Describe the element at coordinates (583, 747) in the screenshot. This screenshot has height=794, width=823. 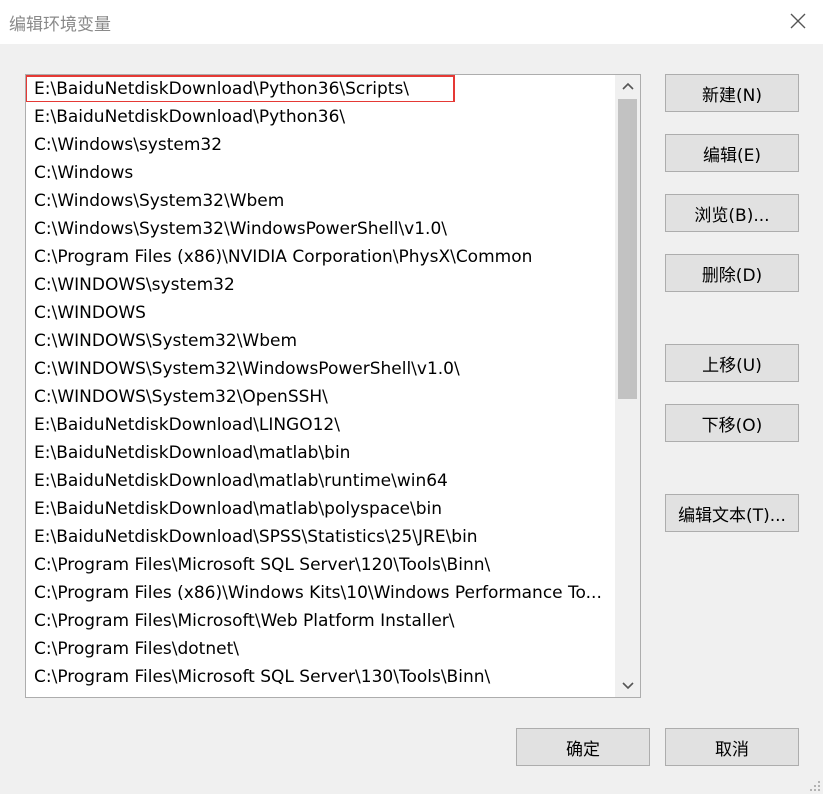
I see `ok-button: 确定` at that location.